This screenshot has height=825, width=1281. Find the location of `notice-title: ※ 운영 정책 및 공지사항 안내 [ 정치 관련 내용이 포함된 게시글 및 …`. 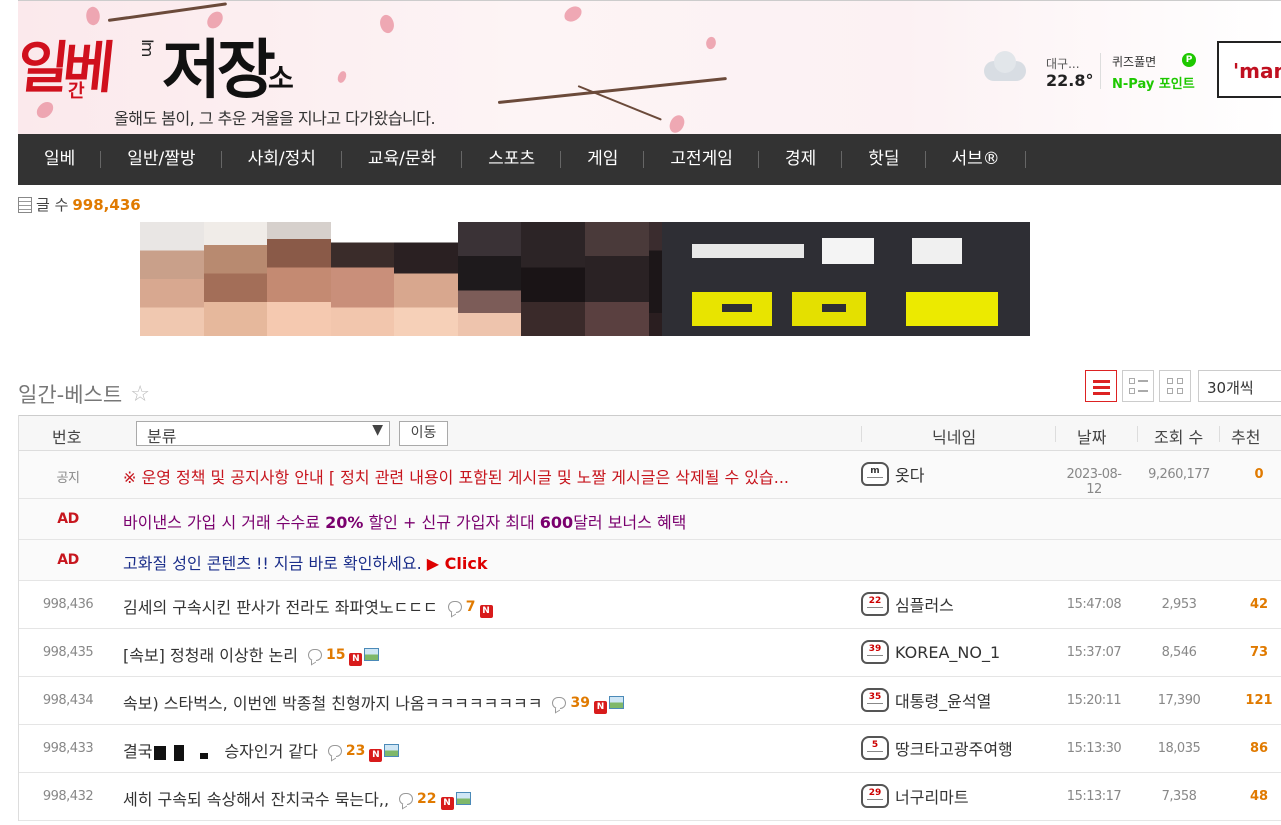

notice-title: ※ 운영 정책 및 공지사항 안내 [ 정치 관련 내용이 포함된 게시글 및 … is located at coordinates (456, 476).